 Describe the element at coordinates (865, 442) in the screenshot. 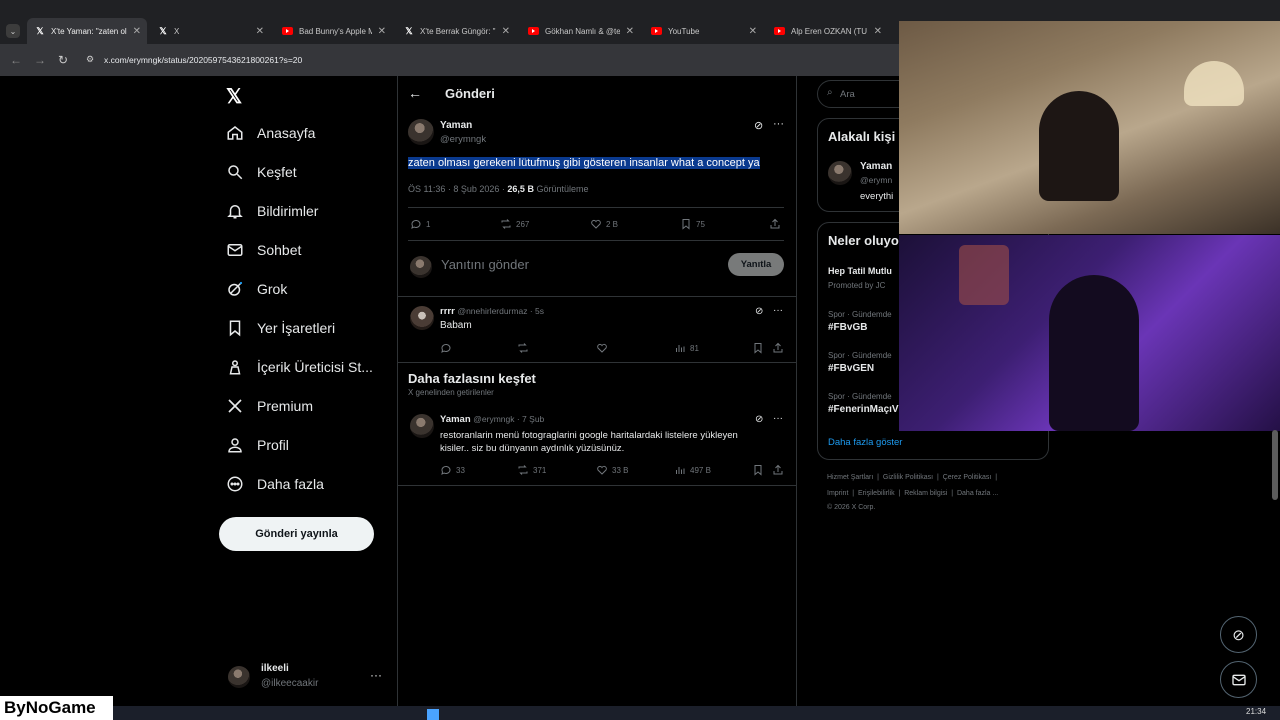

I see `show-more-link: Daha fazla göster` at that location.